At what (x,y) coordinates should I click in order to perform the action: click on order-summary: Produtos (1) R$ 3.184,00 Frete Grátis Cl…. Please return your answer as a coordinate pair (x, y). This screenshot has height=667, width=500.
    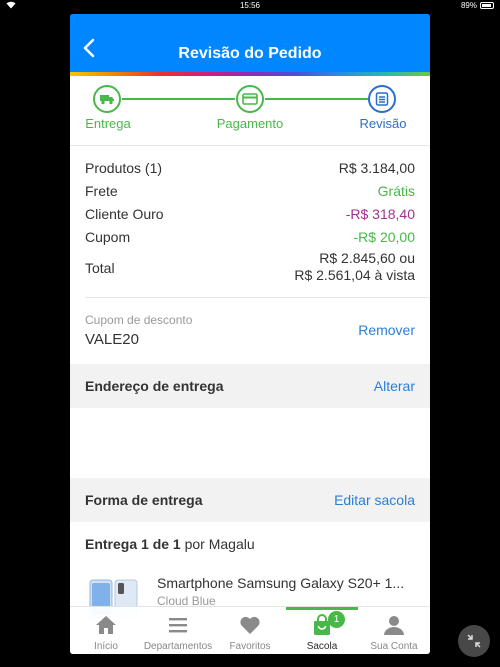
    Looking at the image, I should click on (250, 220).